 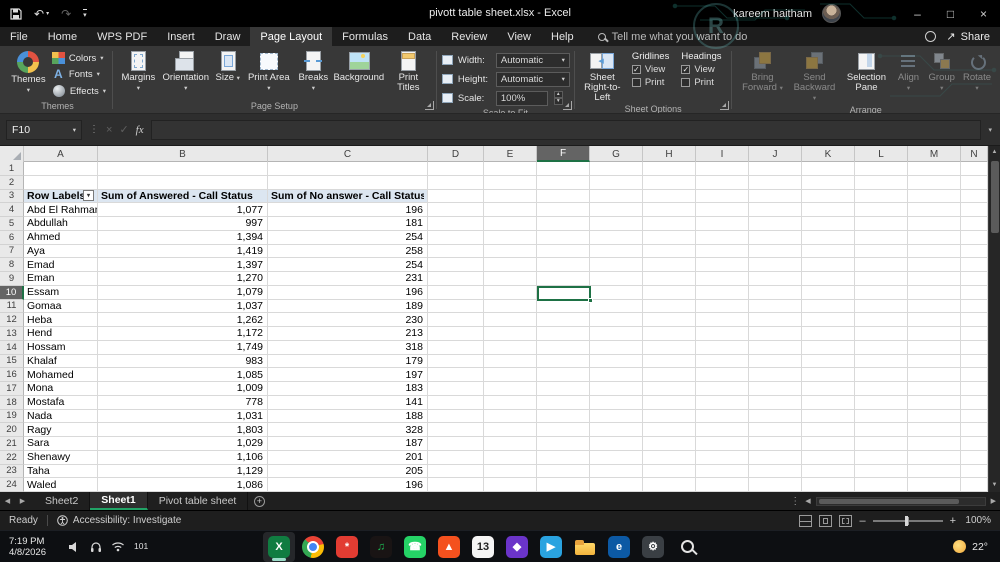 I want to click on enter-button: ✓, so click(x=123, y=129).